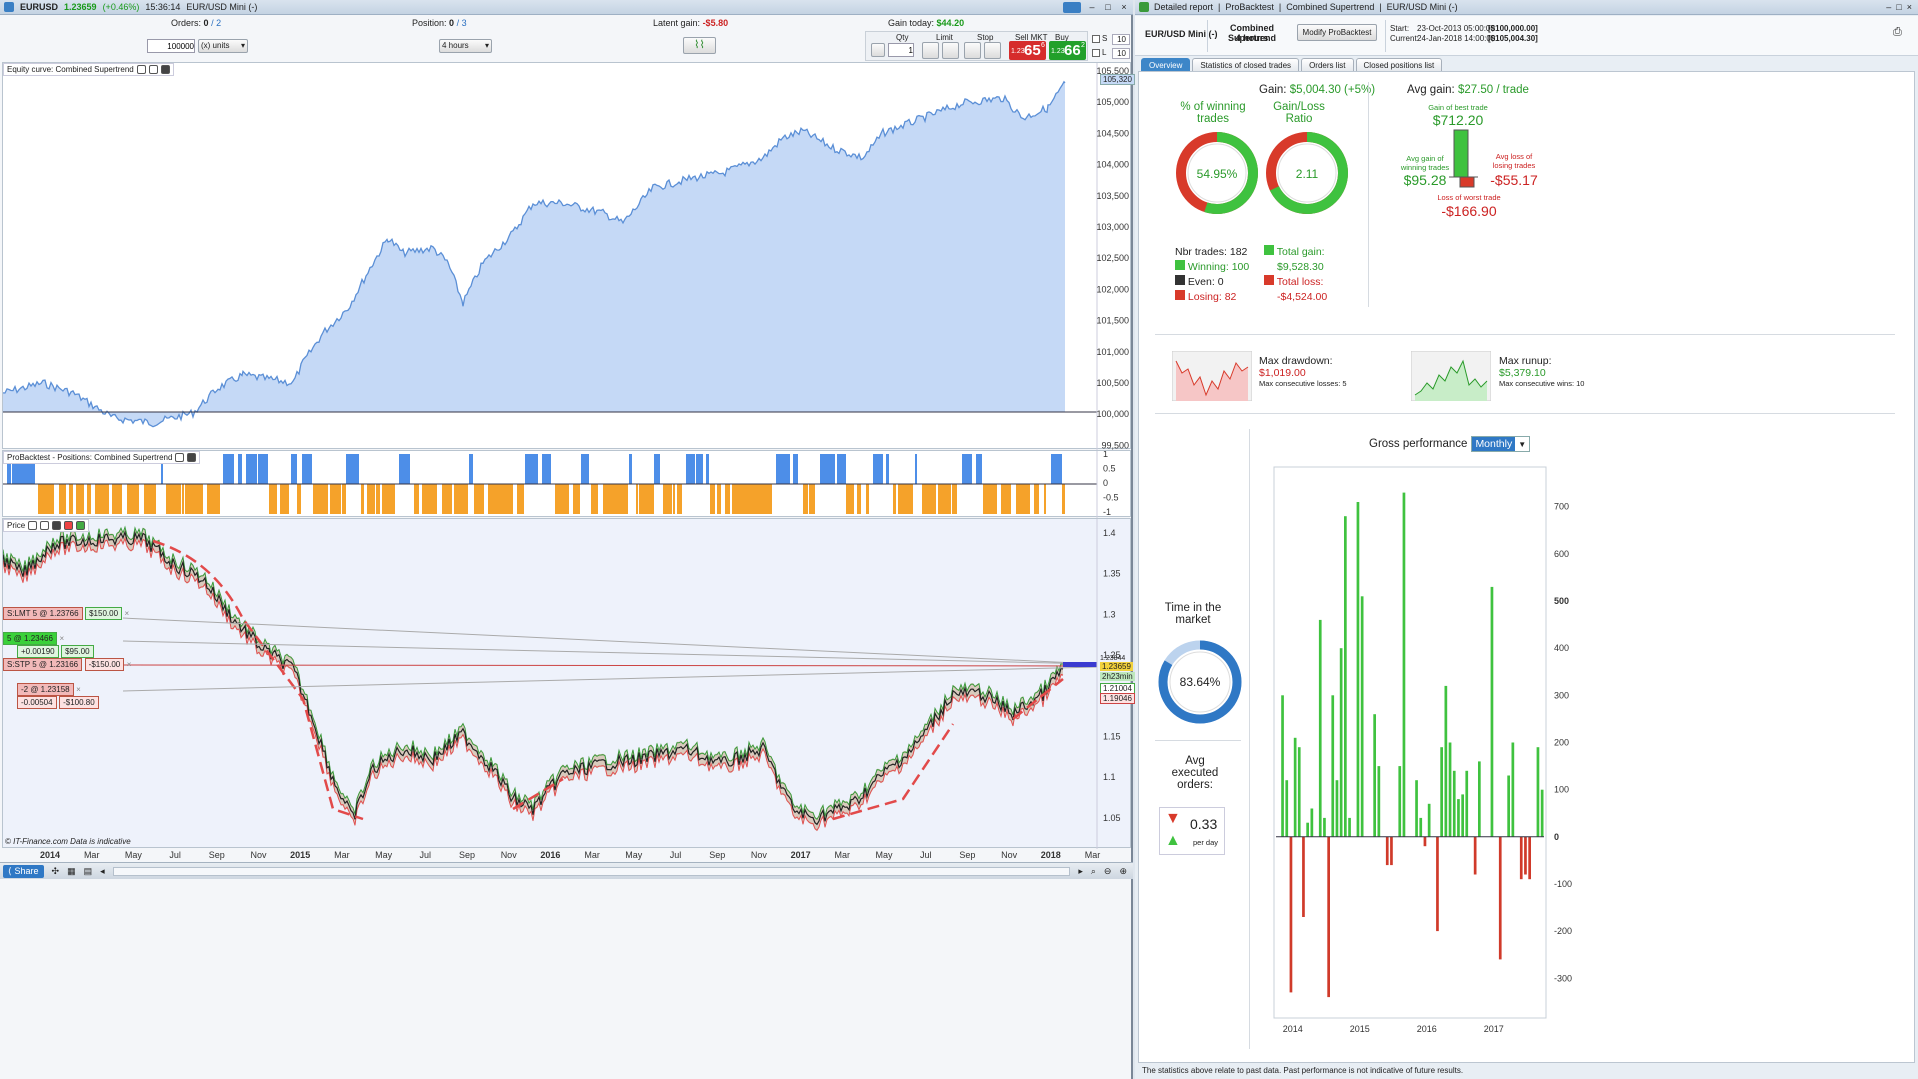 This screenshot has height=1079, width=1918. What do you see at coordinates (1112, 321) in the screenshot?
I see `equity-tick-label: 101,500` at bounding box center [1112, 321].